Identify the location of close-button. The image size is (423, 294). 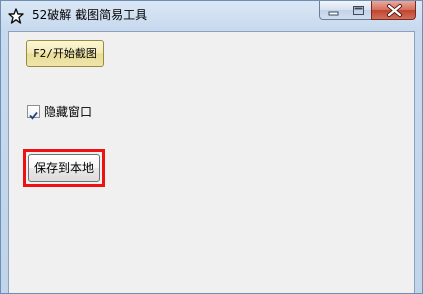
(393, 10).